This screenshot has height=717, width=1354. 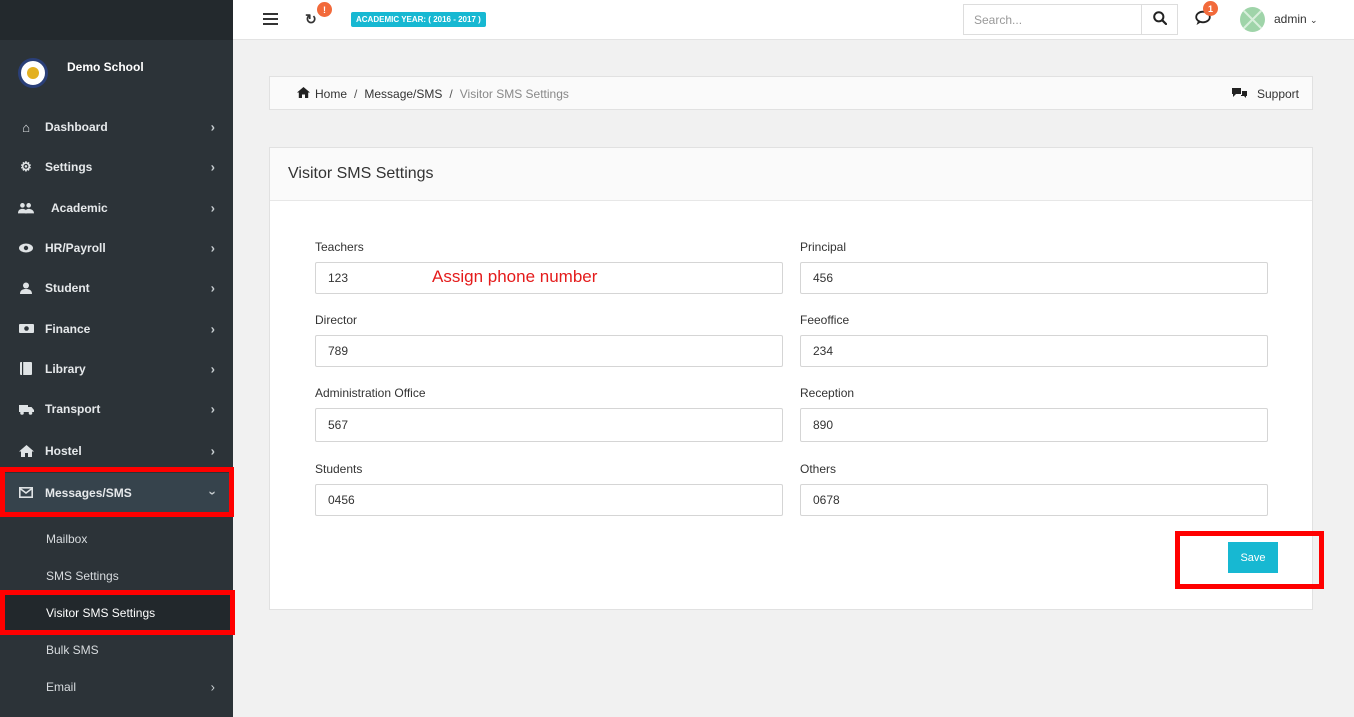 I want to click on sidebar-item-label: Hostel, so click(x=63, y=451).